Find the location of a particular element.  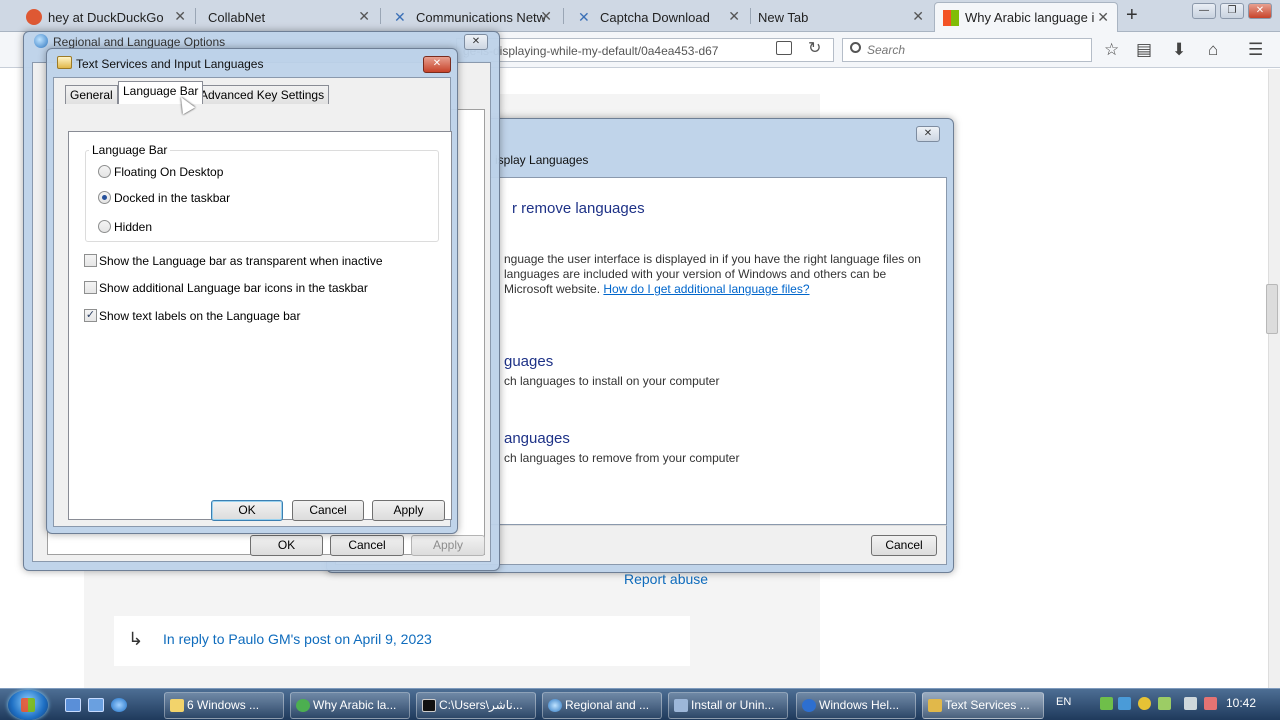

search-input: Search is located at coordinates (967, 50).